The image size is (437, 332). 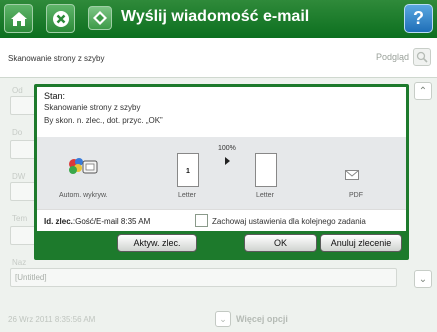 I want to click on envelope-icon, so click(x=352, y=176).